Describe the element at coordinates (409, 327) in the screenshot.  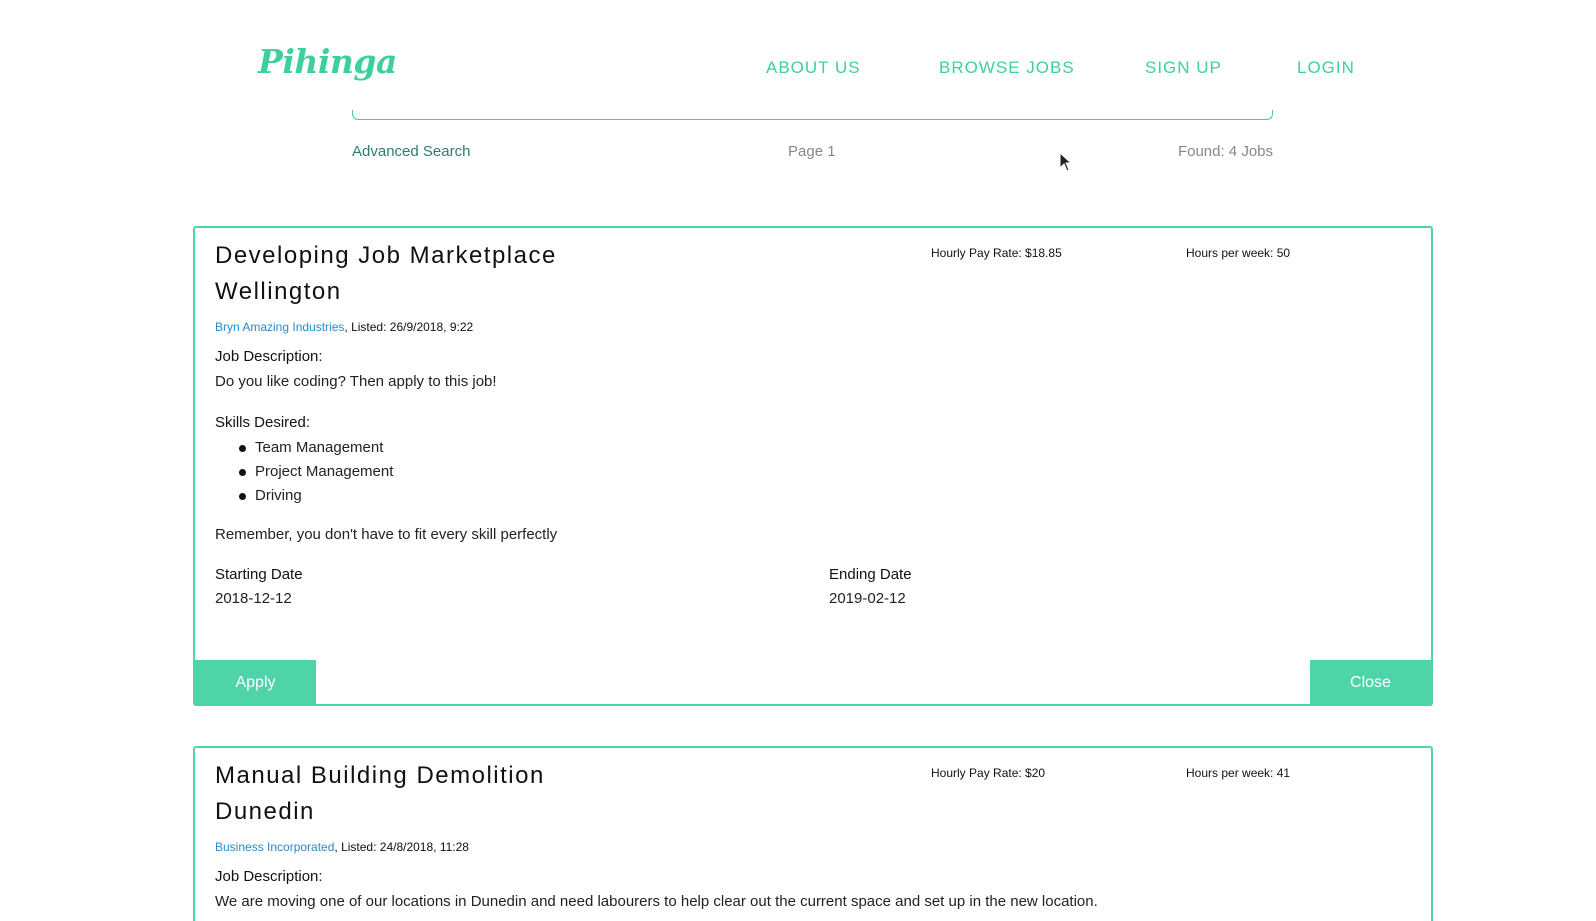
I see `listed-date: , Listed: 26/9/2018, 9:22` at that location.